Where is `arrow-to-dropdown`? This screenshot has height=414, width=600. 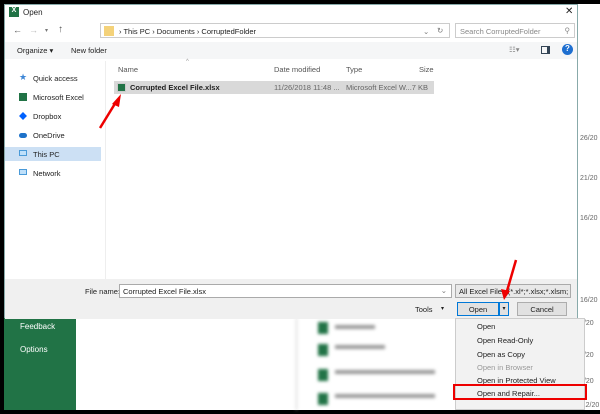 arrow-to-dropdown is located at coordinates (509, 279).